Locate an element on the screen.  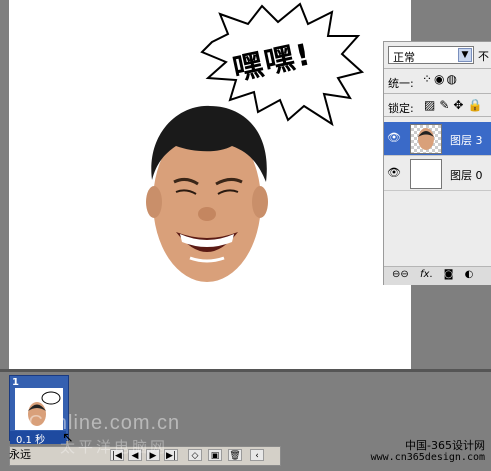
blend-mode-value: 正常 is located at coordinates (404, 57).